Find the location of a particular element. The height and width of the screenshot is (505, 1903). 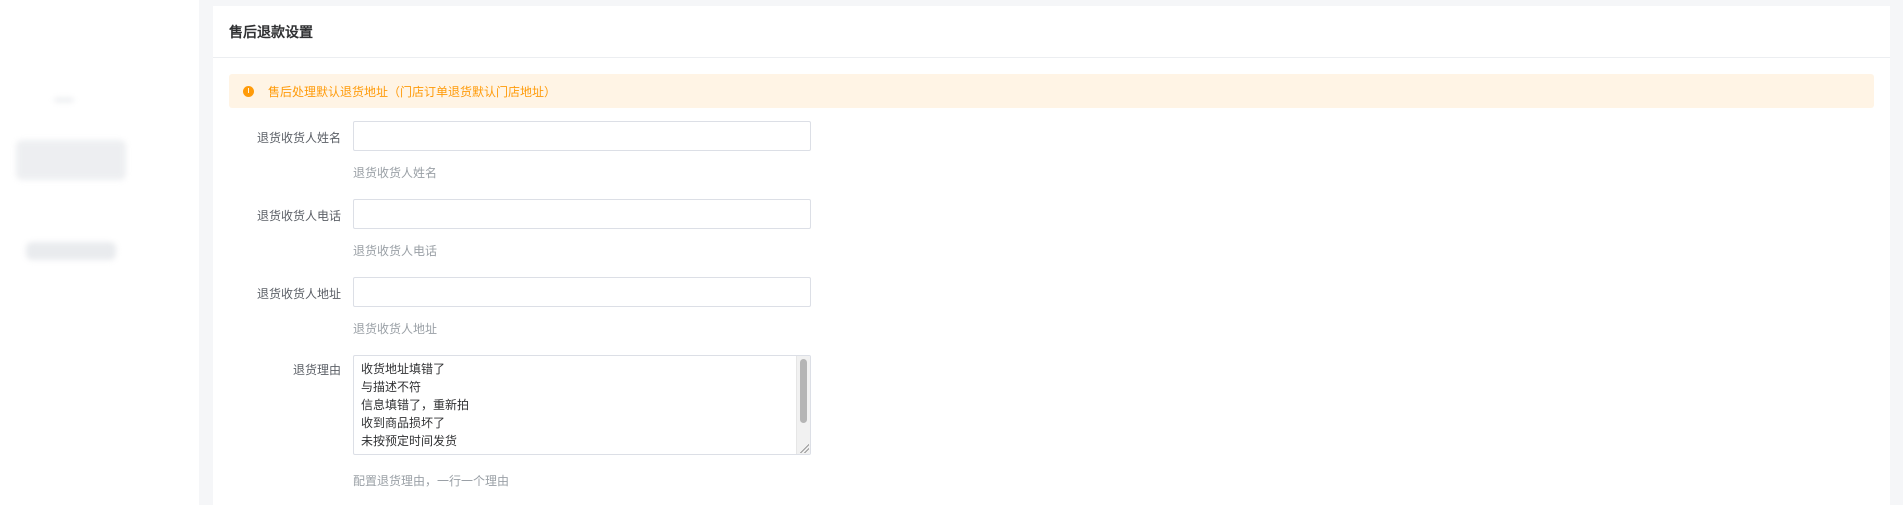

name-hint: 退货收货人姓名 is located at coordinates (395, 173).